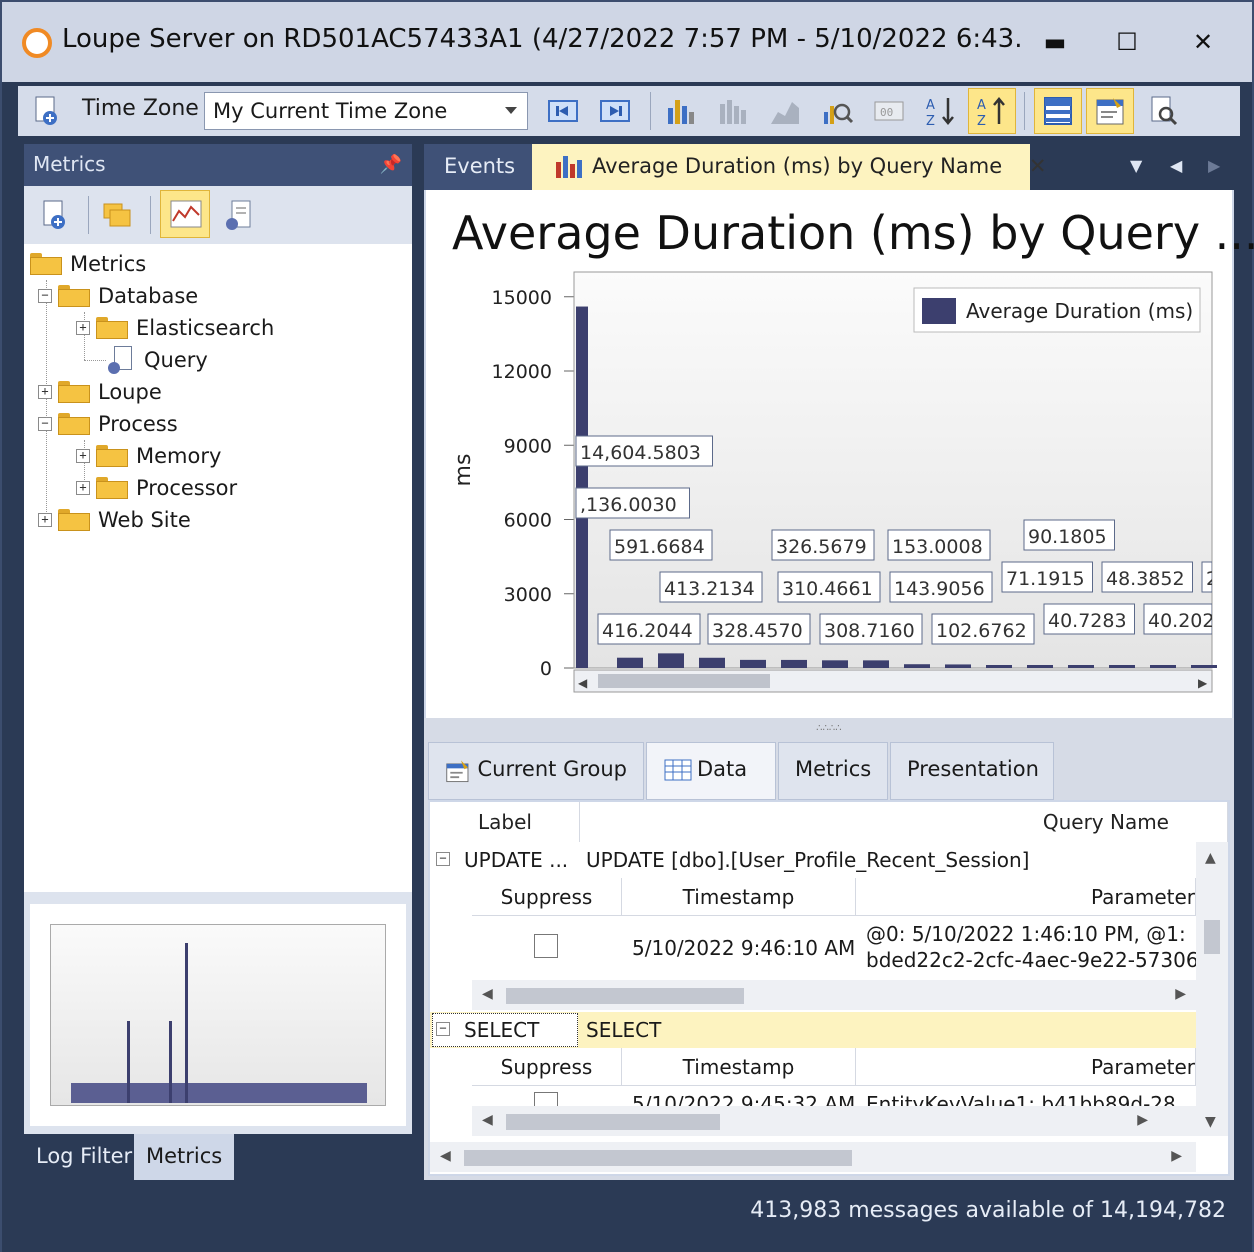  I want to click on tree-node-process: − Process, so click(108, 424).